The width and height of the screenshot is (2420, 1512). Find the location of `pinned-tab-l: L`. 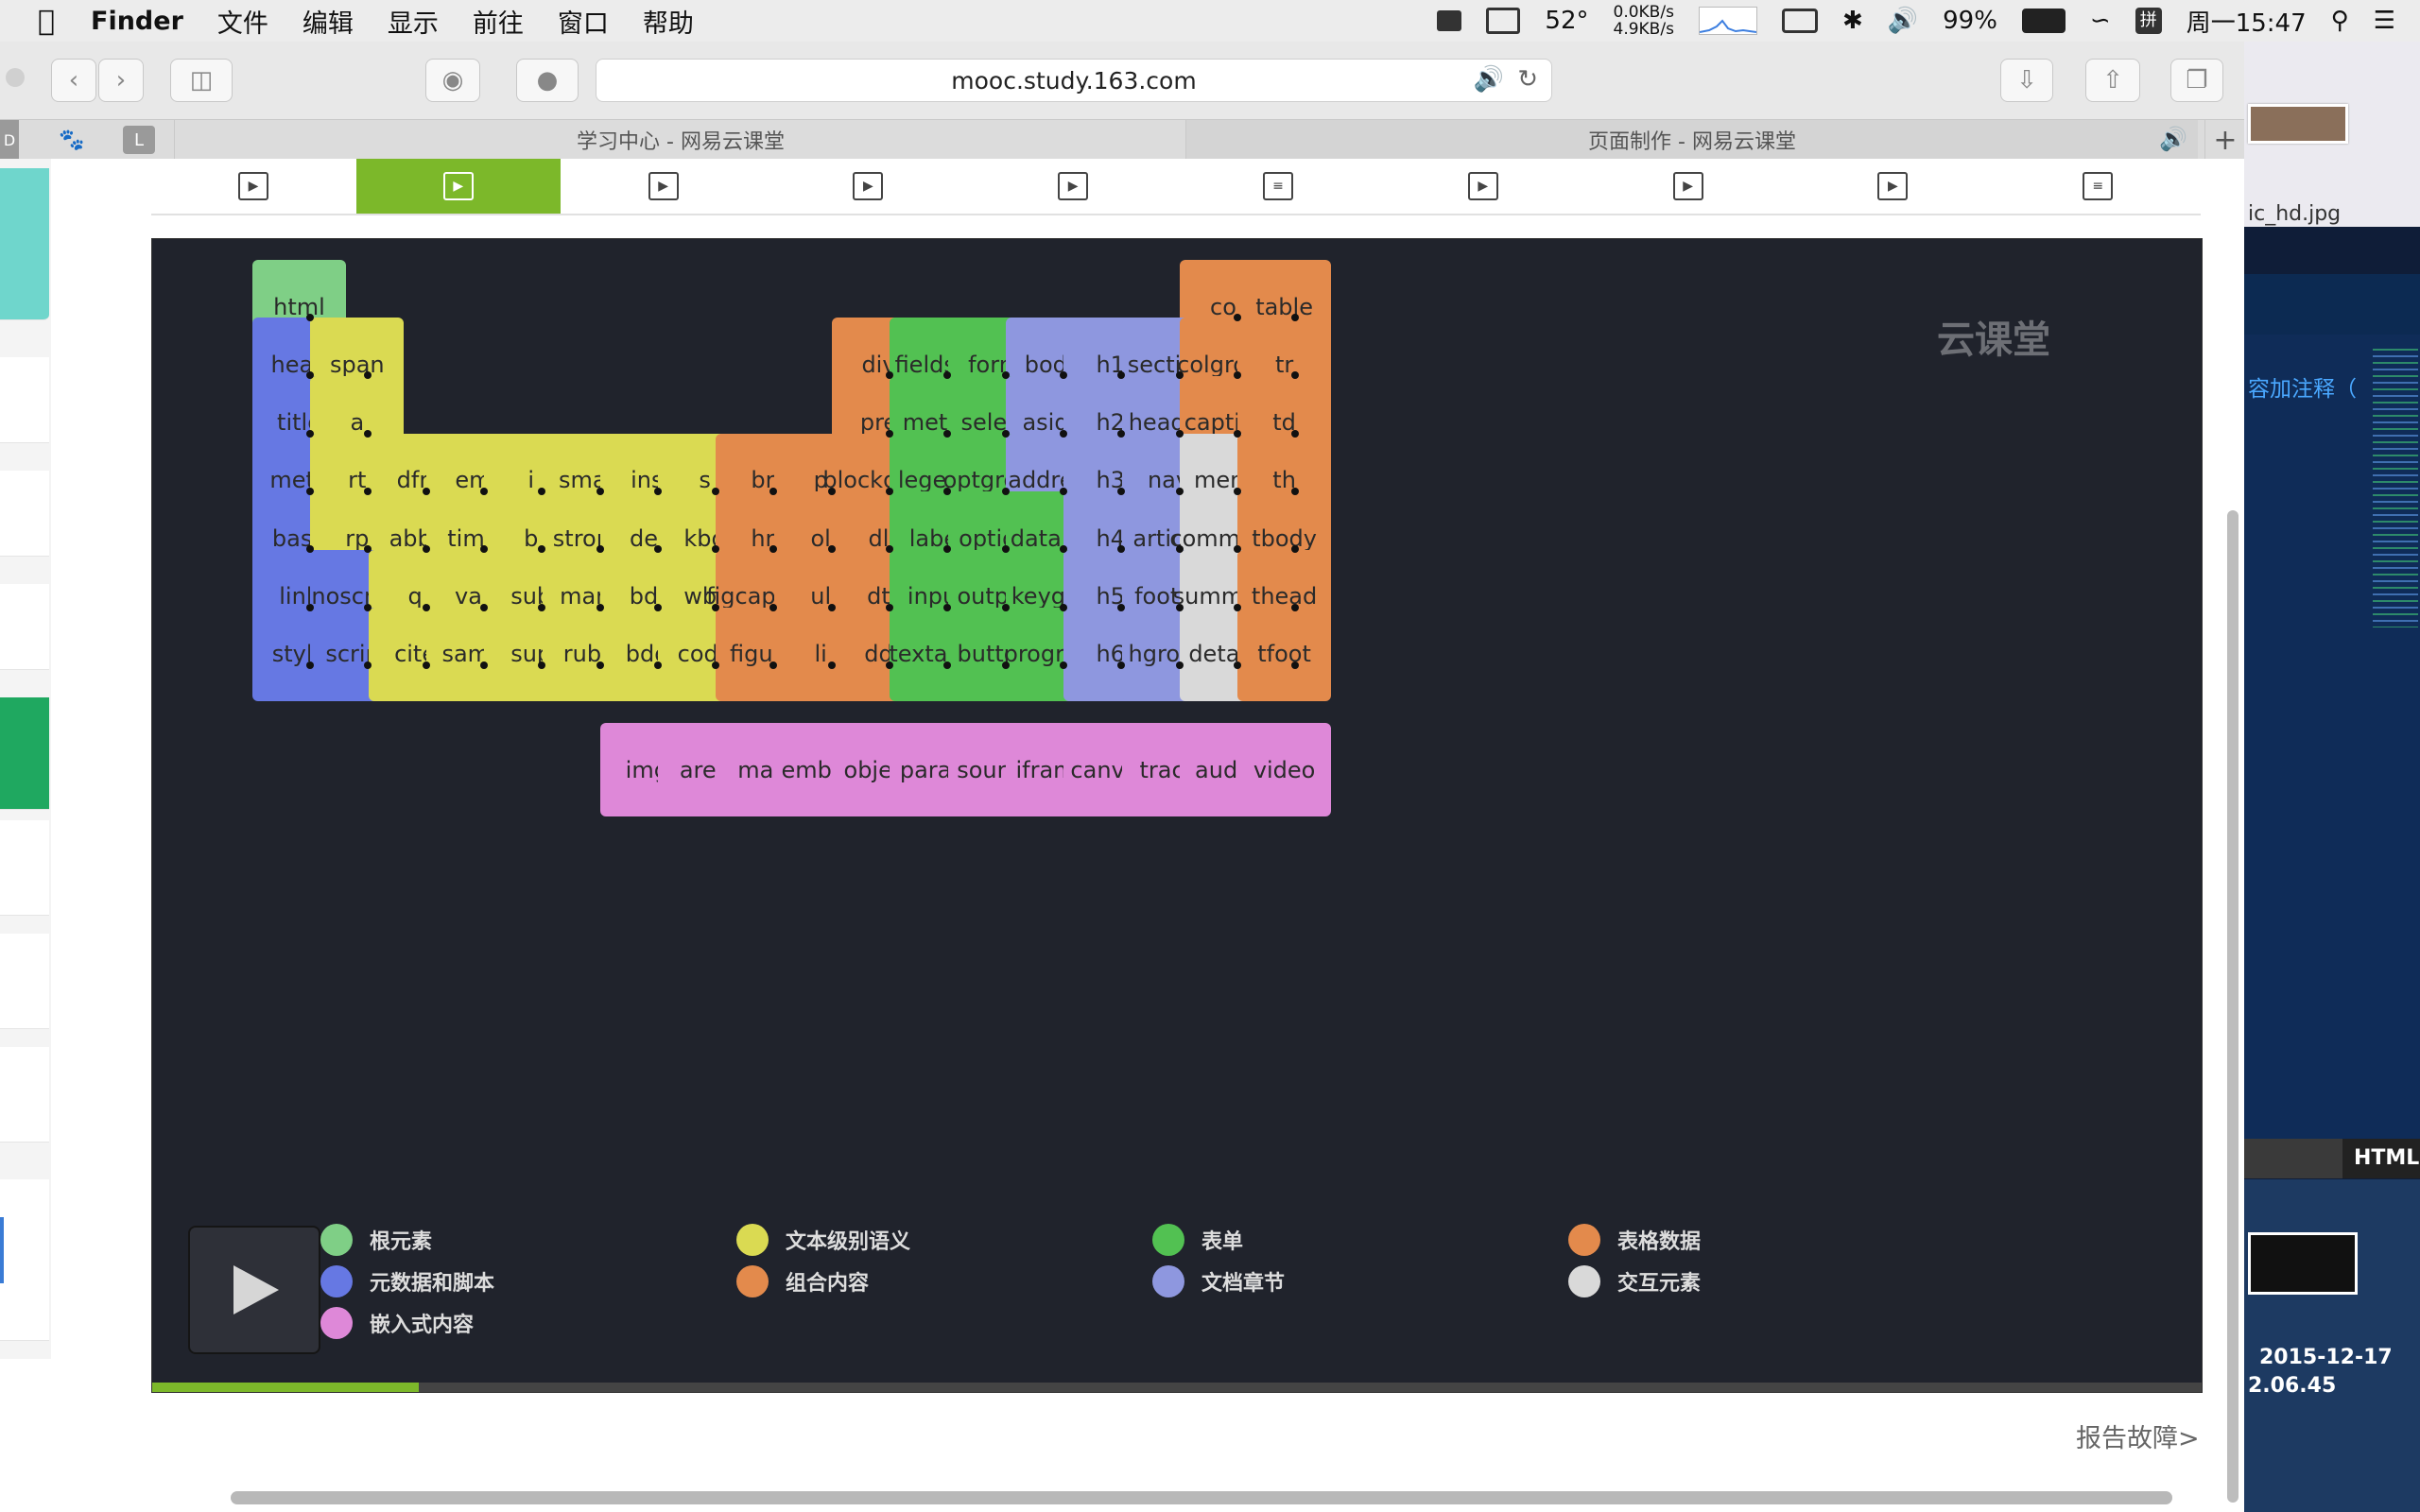

pinned-tab-l: L is located at coordinates (139, 140).